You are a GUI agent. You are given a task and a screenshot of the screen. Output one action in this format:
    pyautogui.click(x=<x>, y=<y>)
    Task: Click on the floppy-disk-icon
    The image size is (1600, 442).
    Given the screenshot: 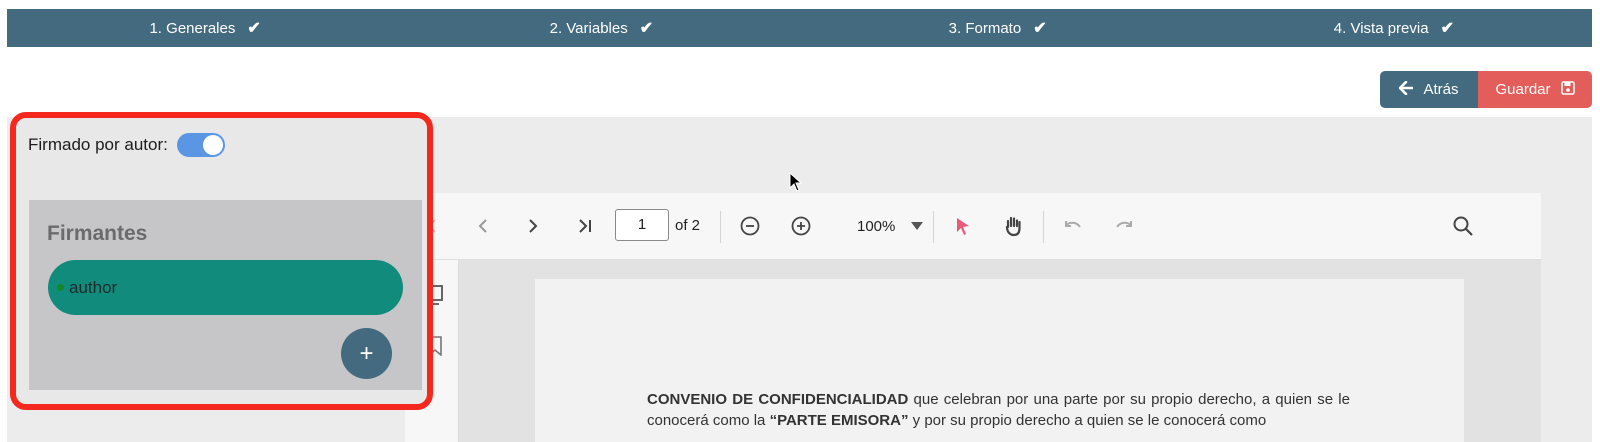 What is the action you would take?
    pyautogui.click(x=1567, y=89)
    